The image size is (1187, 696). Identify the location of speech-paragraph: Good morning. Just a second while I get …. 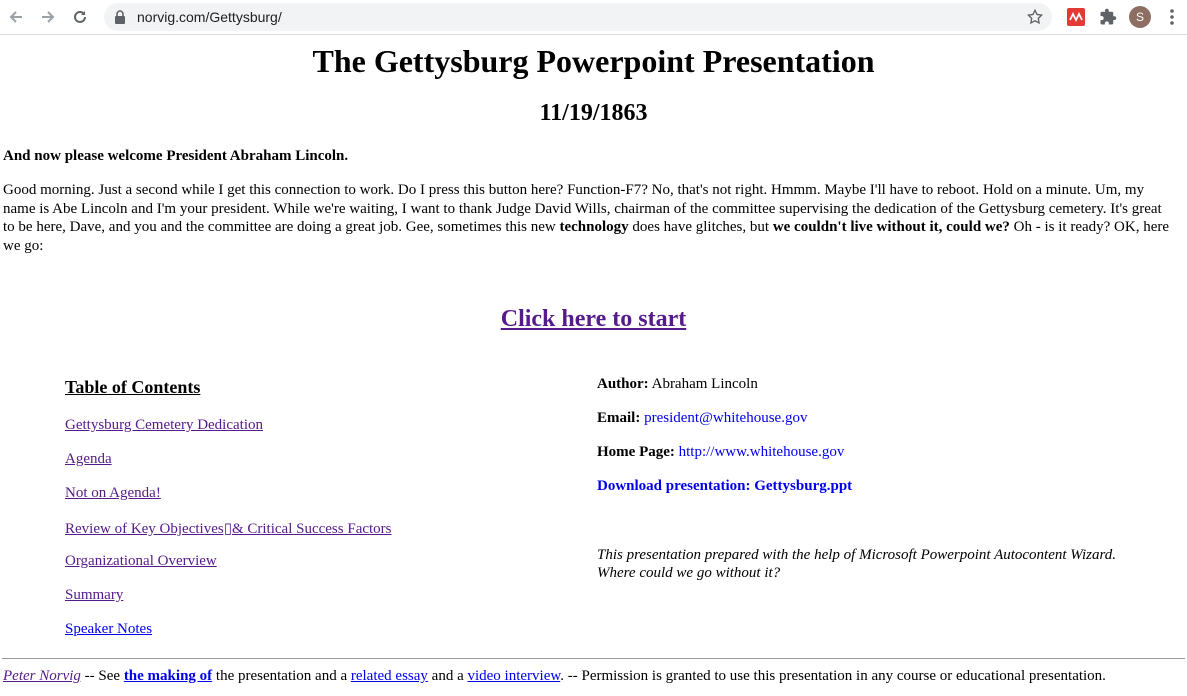
(589, 218).